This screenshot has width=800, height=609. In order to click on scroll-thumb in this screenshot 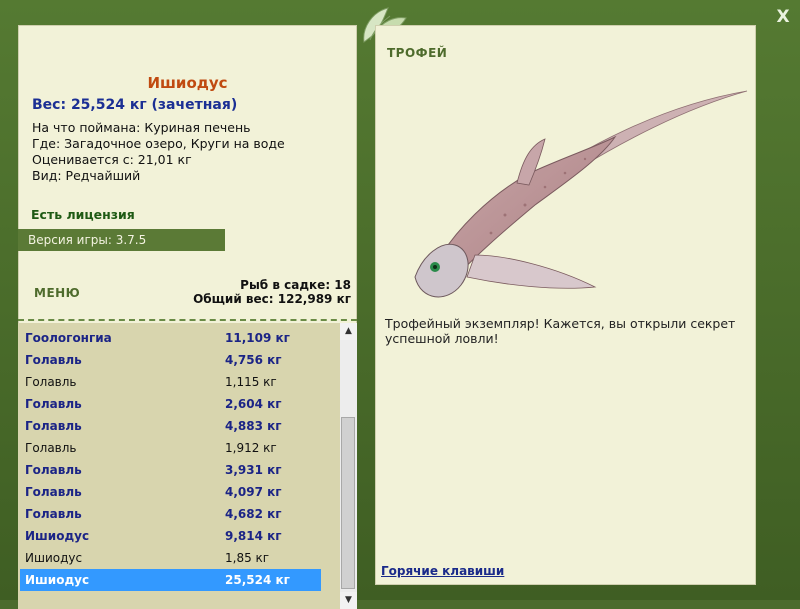, I will do `click(348, 503)`.